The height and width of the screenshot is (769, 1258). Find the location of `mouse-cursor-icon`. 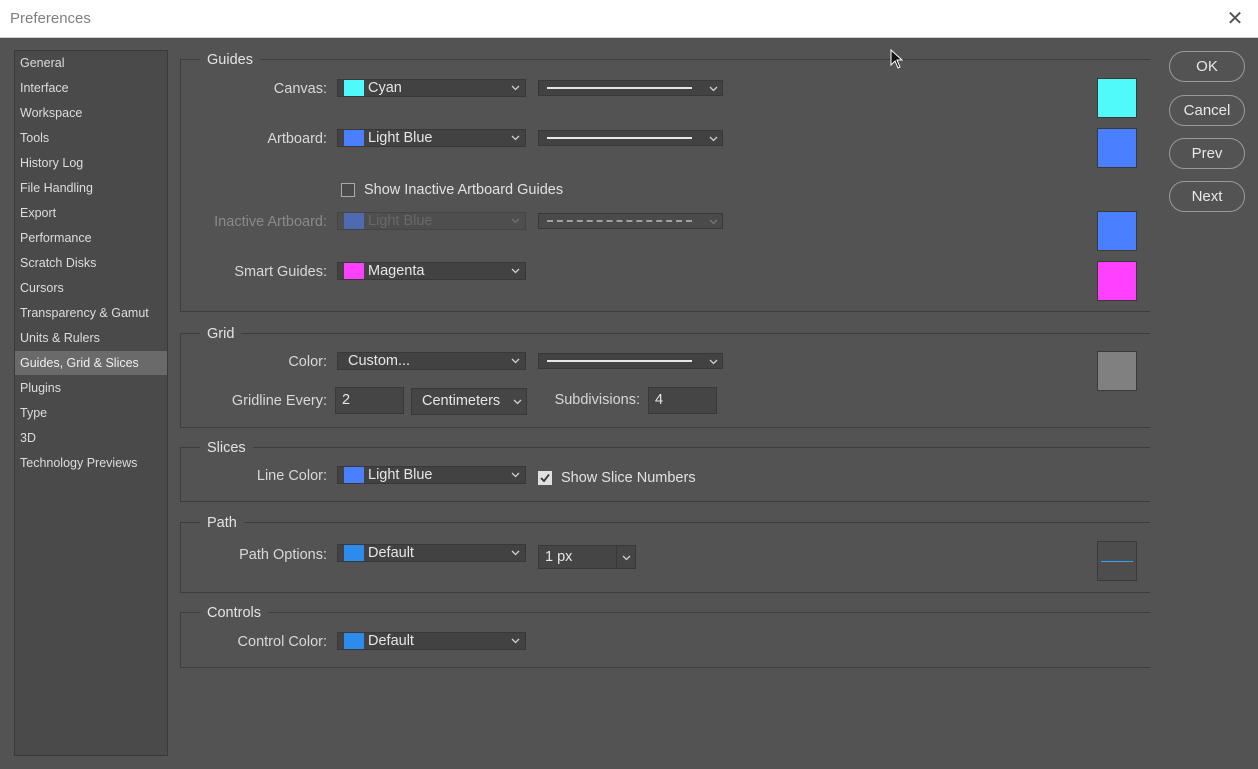

mouse-cursor-icon is located at coordinates (897, 59).